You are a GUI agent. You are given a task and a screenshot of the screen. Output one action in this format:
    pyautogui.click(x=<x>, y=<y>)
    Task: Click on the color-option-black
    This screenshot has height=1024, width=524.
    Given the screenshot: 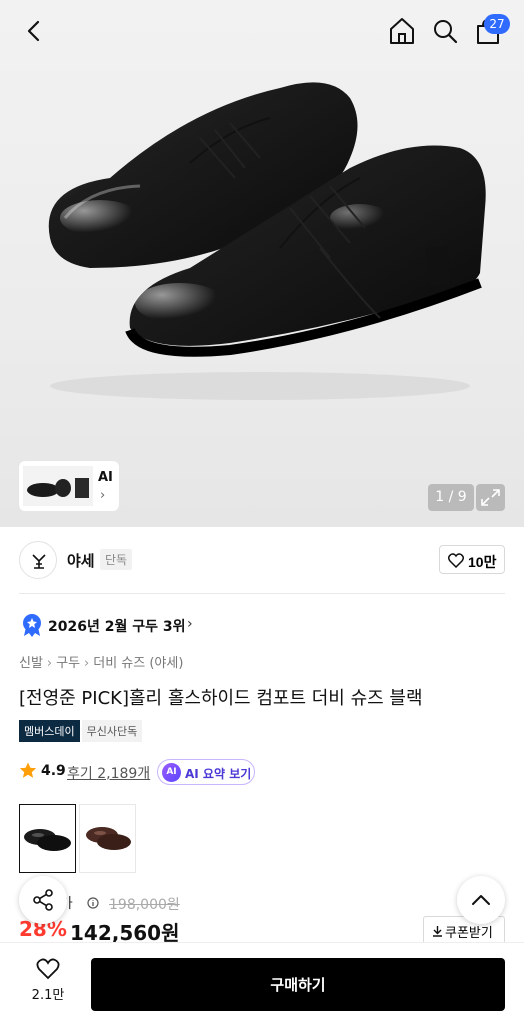 What is the action you would take?
    pyautogui.click(x=47, y=838)
    